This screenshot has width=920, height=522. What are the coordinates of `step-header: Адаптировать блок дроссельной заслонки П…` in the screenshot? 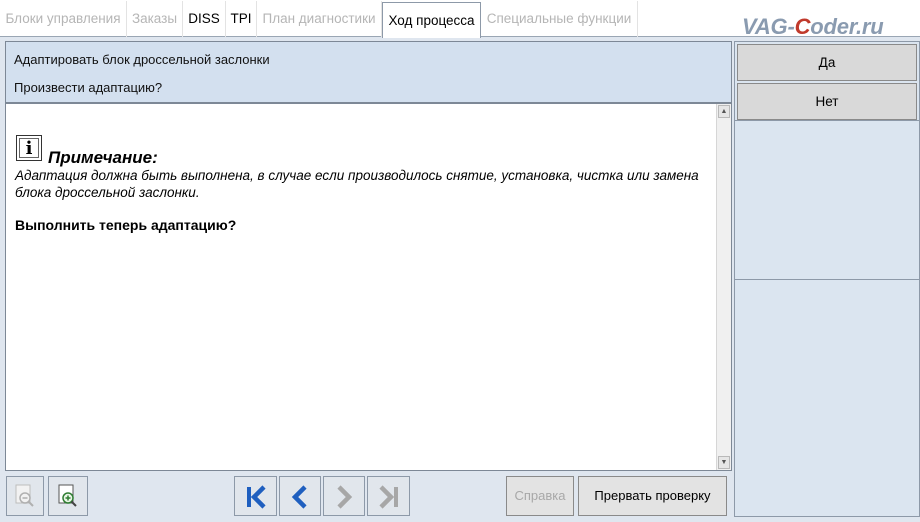 It's located at (368, 72).